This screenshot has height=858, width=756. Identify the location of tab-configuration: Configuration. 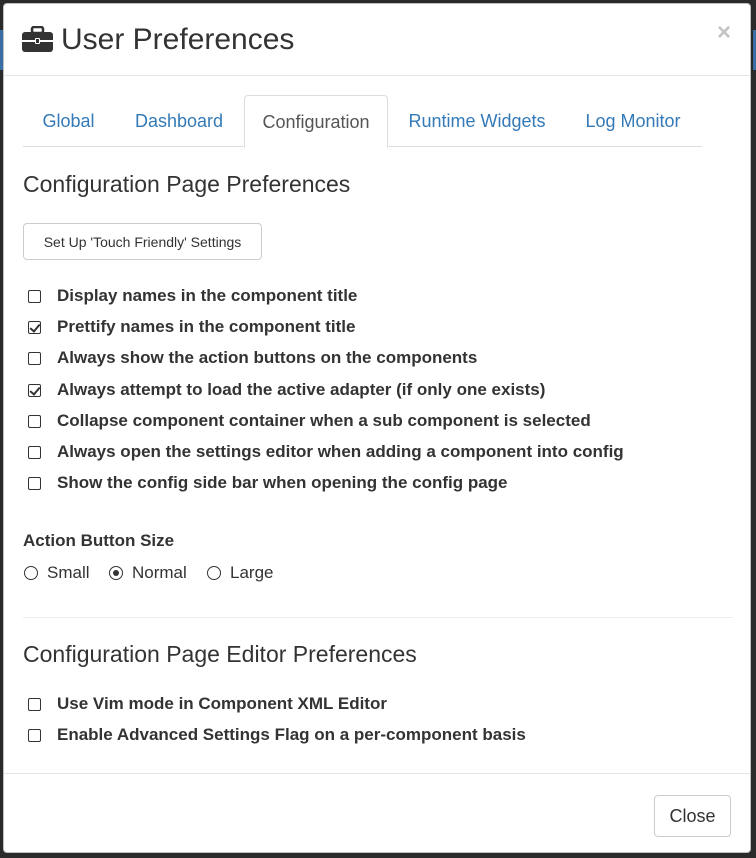
(316, 121).